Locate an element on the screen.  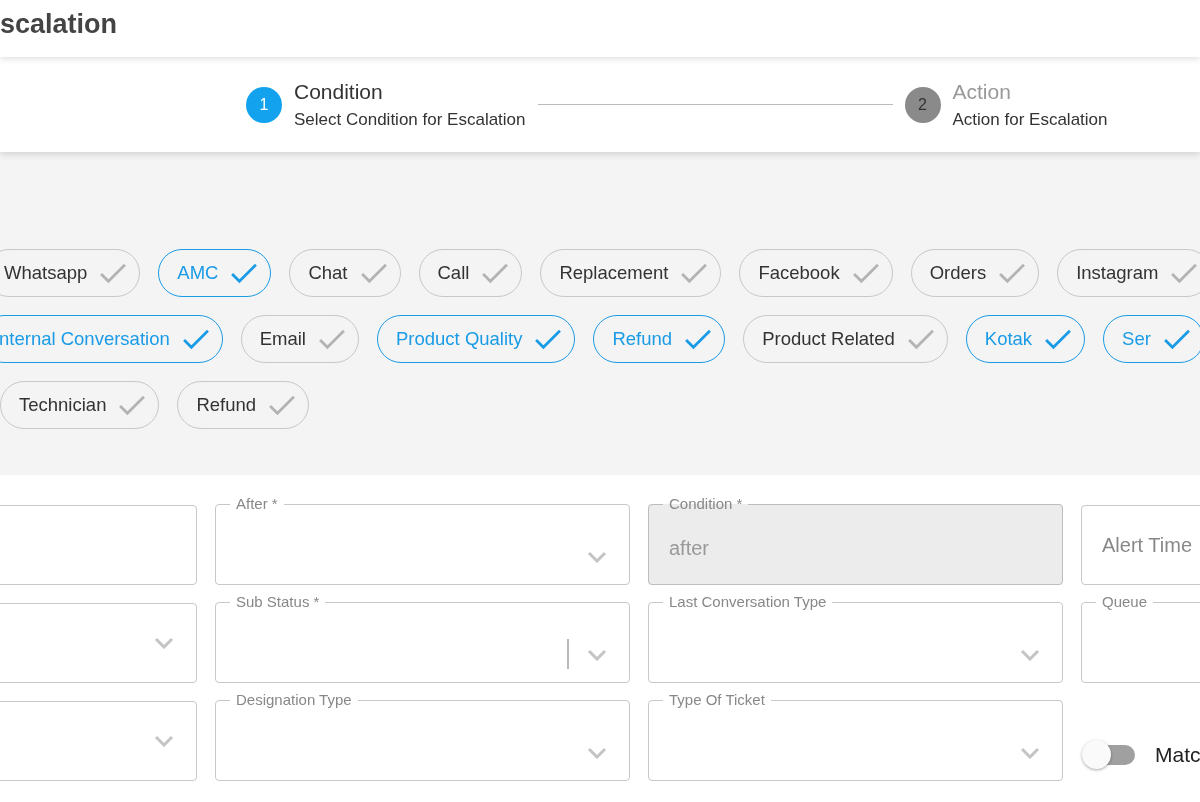
field-label: Designation Type is located at coordinates (294, 700).